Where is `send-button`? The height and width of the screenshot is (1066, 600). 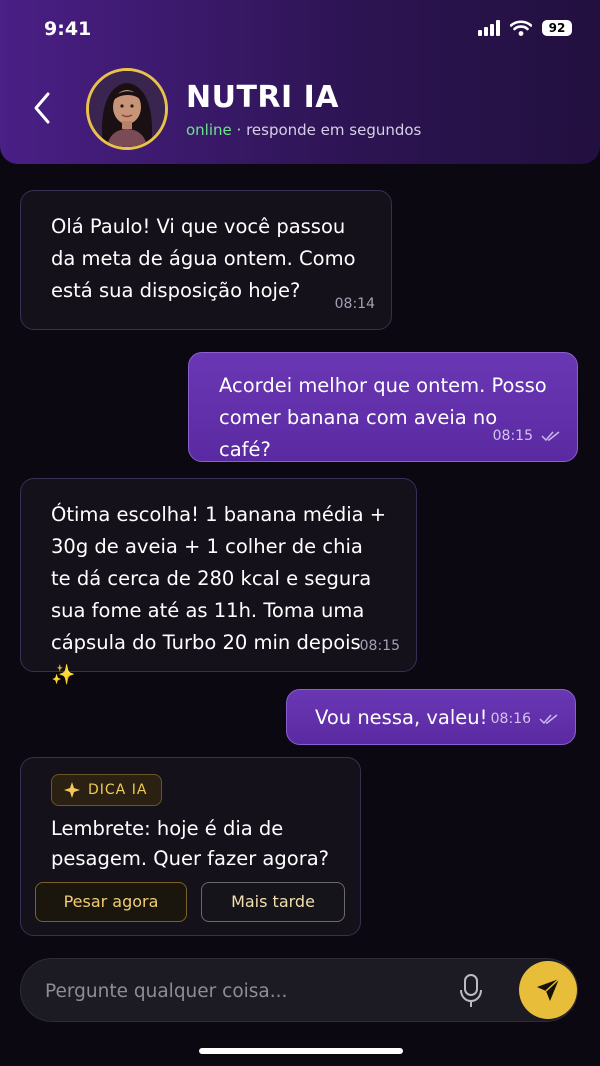 send-button is located at coordinates (548, 990).